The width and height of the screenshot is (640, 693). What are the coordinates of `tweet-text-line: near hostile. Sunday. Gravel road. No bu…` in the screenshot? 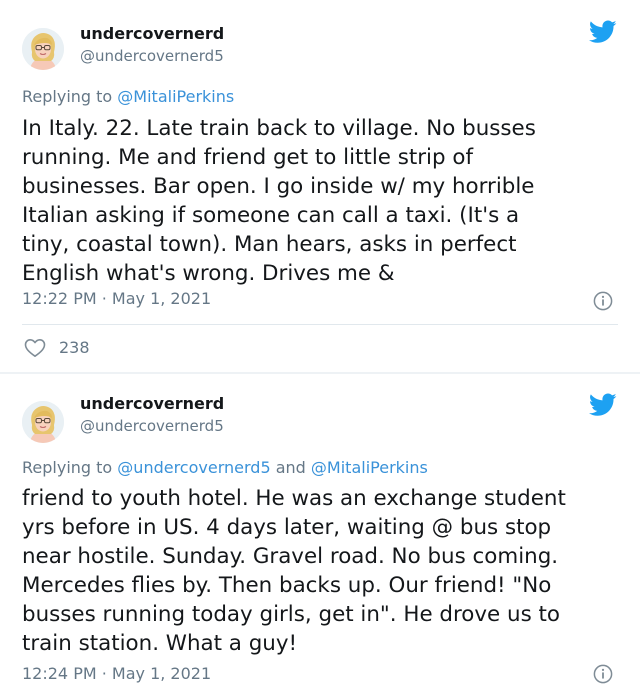 It's located at (290, 556).